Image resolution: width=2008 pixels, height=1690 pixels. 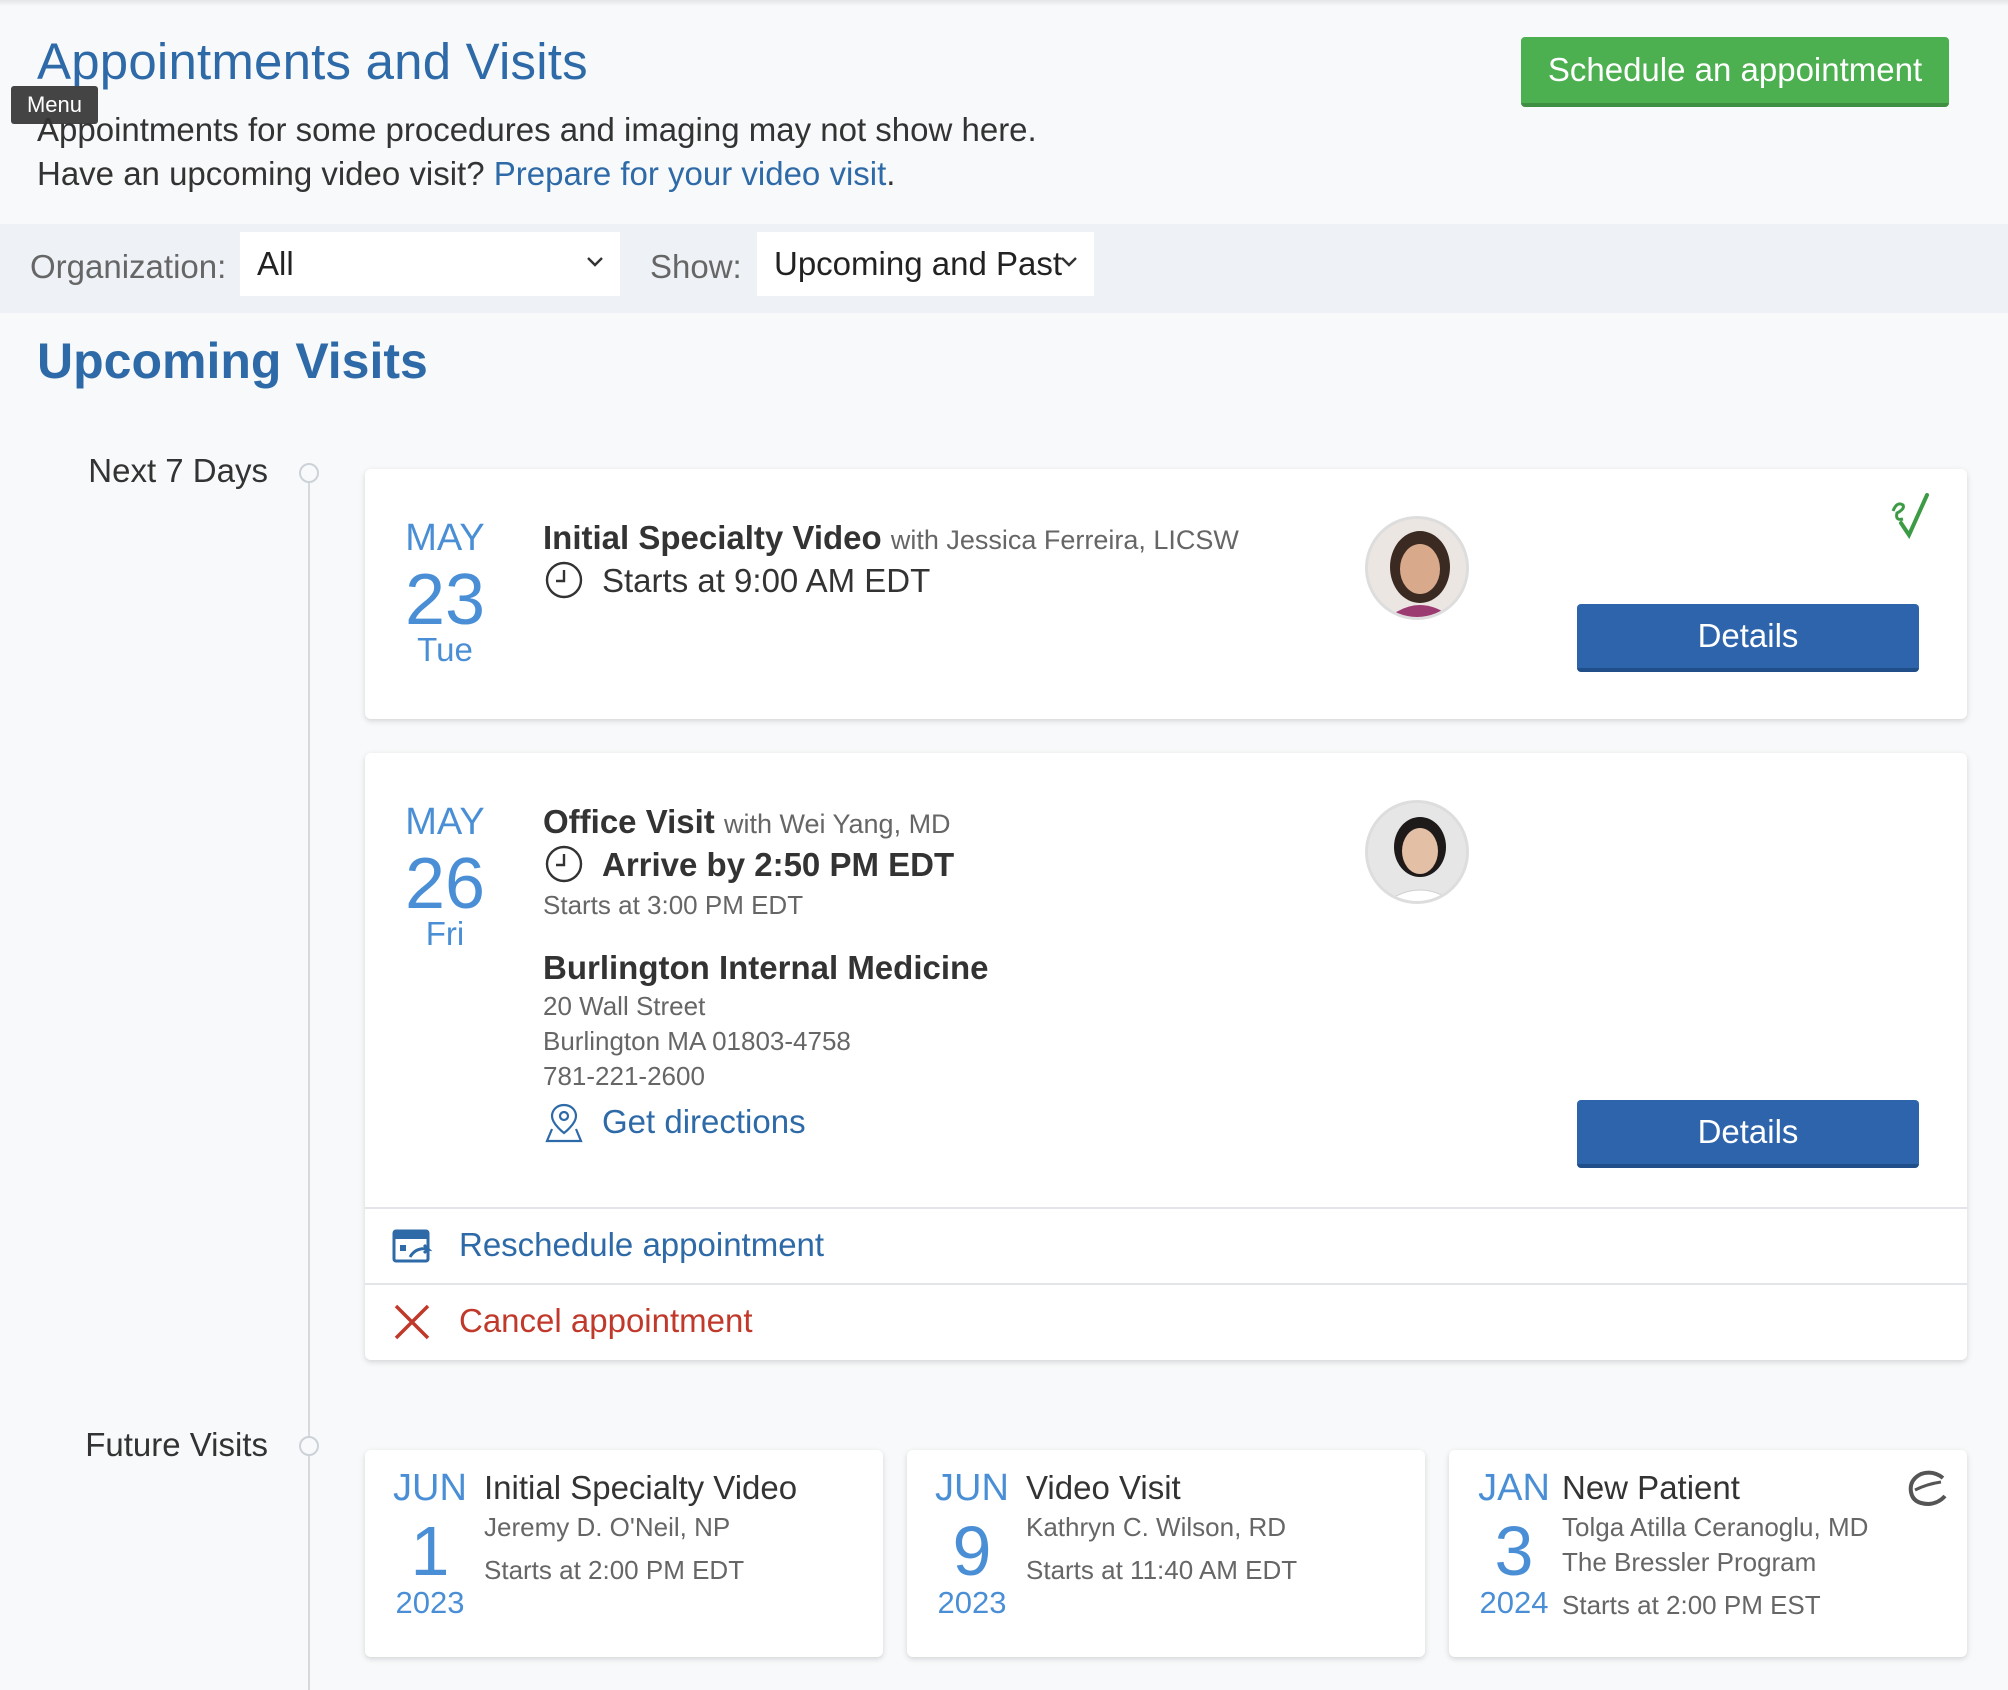 What do you see at coordinates (641, 1487) in the screenshot?
I see `visit-title: Initial Specialty Video` at bounding box center [641, 1487].